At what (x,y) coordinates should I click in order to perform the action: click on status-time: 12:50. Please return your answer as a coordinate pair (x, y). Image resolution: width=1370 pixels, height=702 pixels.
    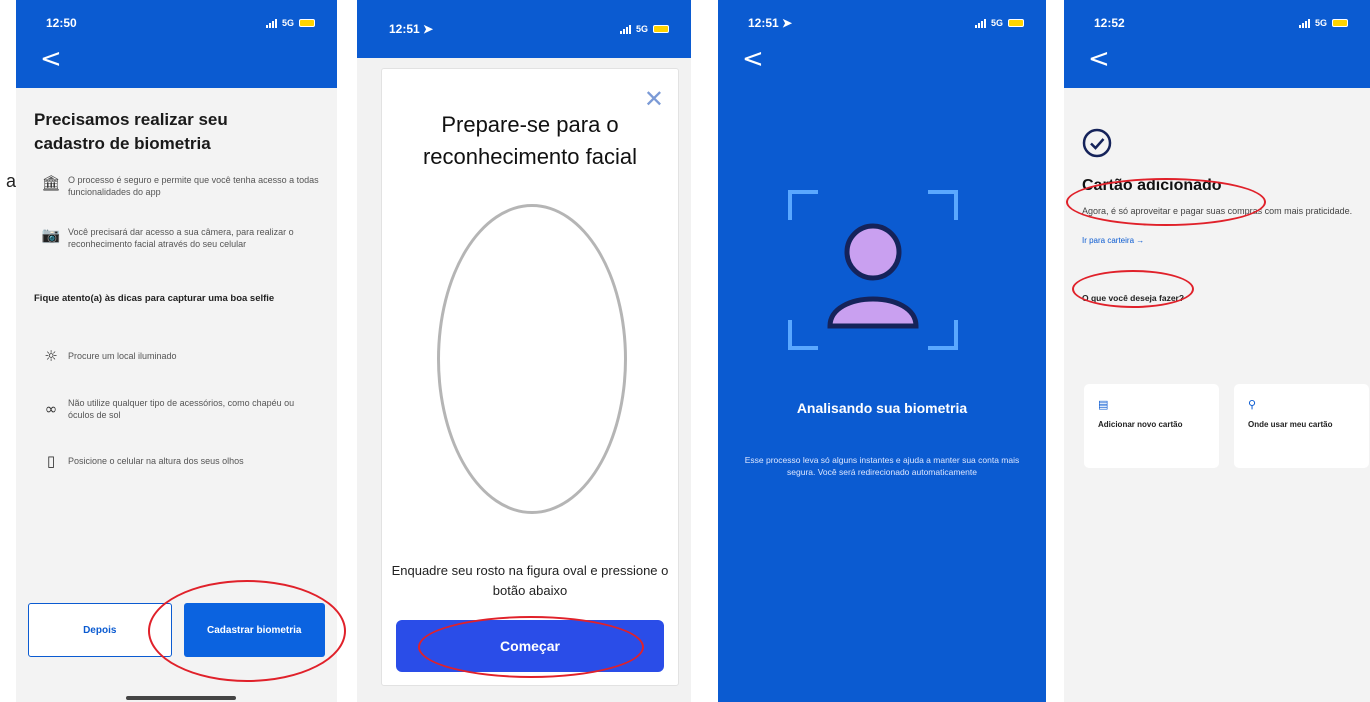
    Looking at the image, I should click on (61, 23).